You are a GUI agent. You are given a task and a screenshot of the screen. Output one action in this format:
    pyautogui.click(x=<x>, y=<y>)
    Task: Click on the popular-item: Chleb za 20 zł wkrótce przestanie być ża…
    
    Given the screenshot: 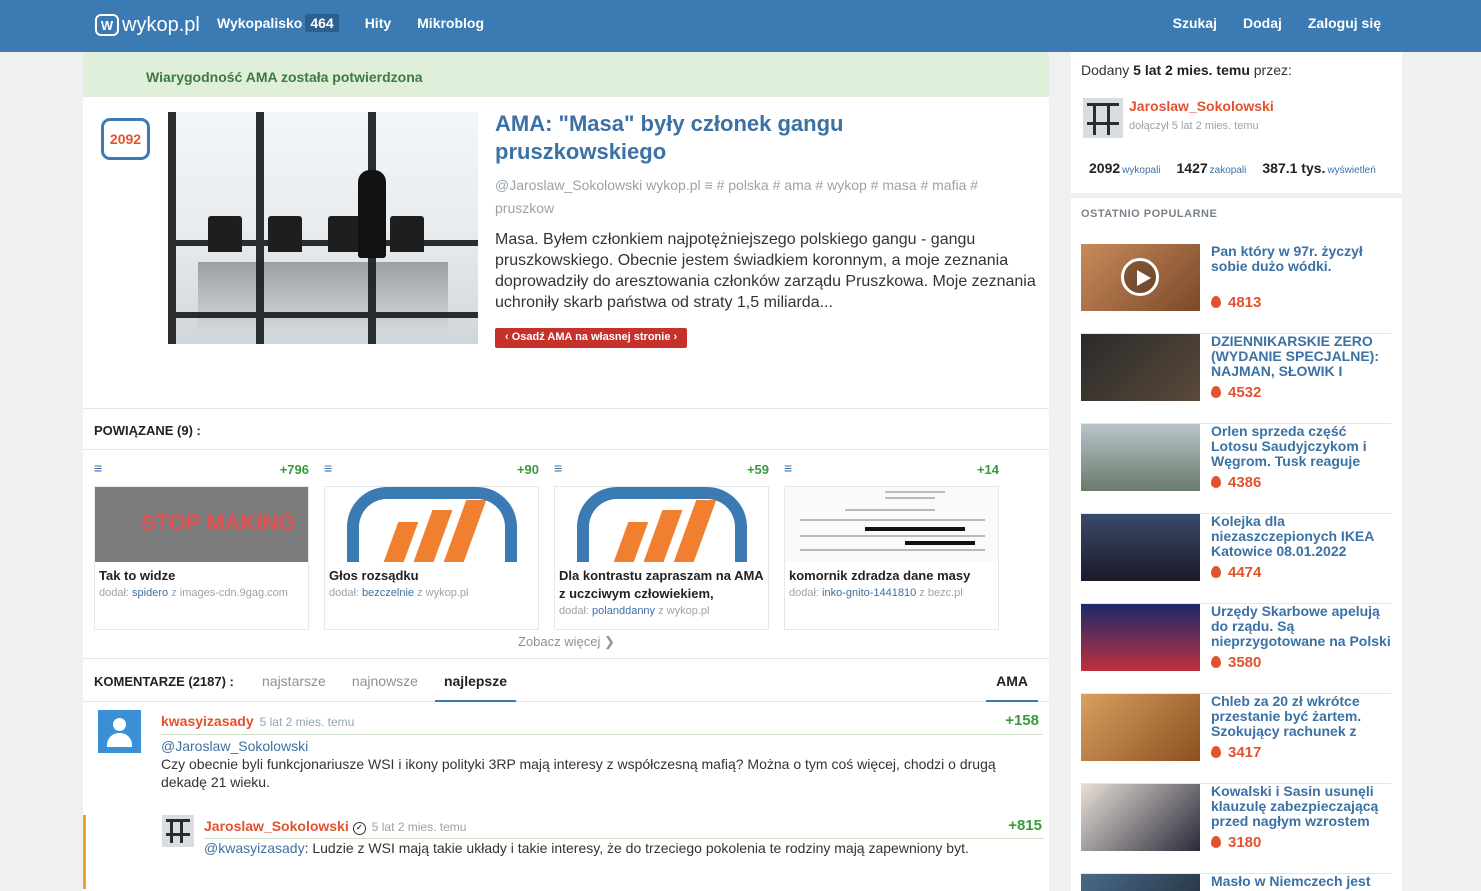 What is the action you would take?
    pyautogui.click(x=1236, y=739)
    